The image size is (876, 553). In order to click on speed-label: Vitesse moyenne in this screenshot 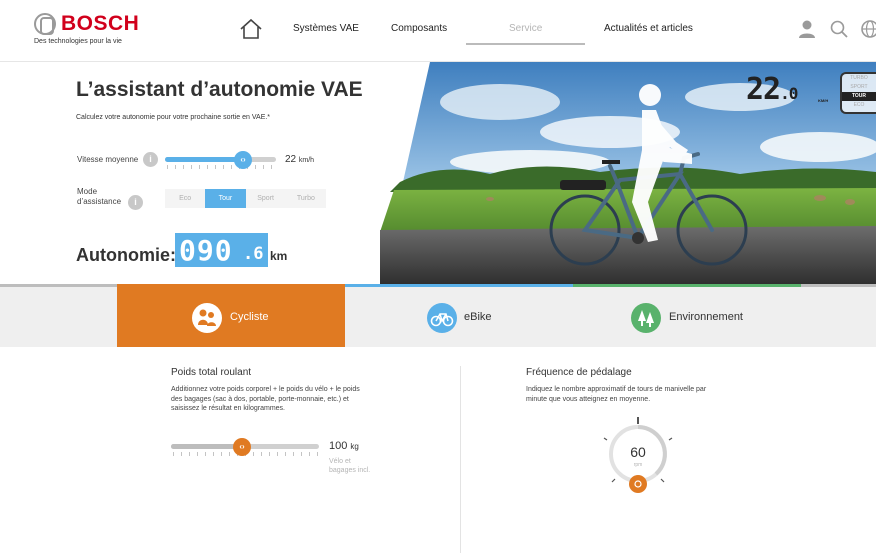, I will do `click(108, 159)`.